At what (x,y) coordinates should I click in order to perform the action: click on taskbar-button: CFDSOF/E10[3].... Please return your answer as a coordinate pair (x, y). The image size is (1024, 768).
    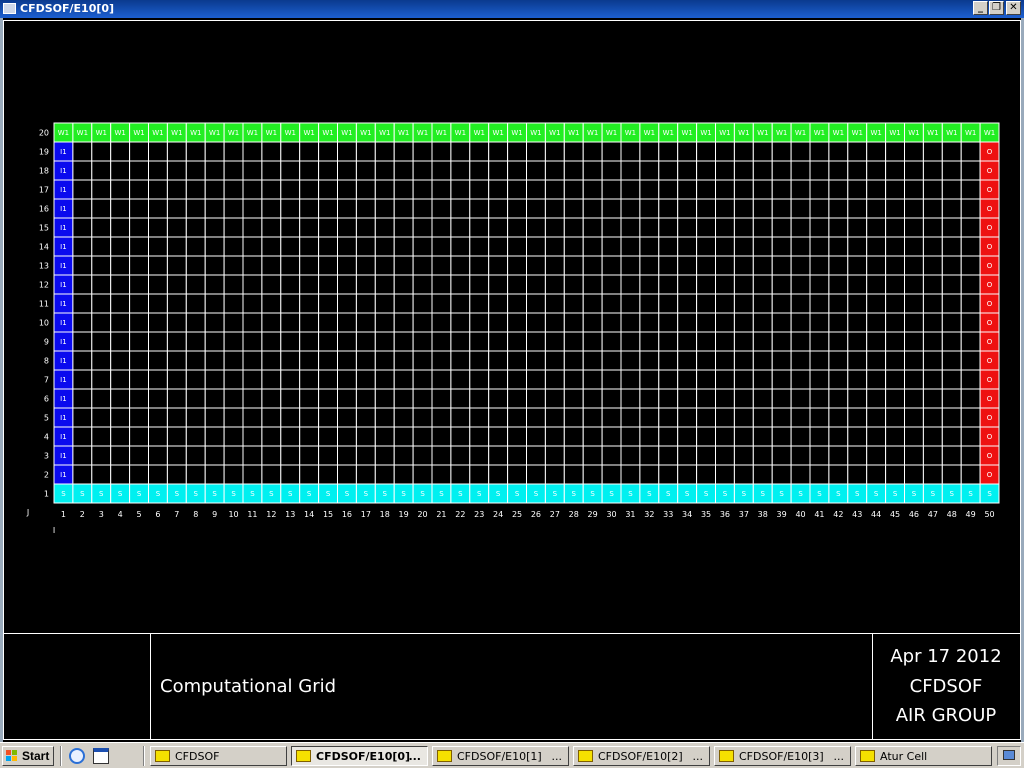
    Looking at the image, I should click on (782, 756).